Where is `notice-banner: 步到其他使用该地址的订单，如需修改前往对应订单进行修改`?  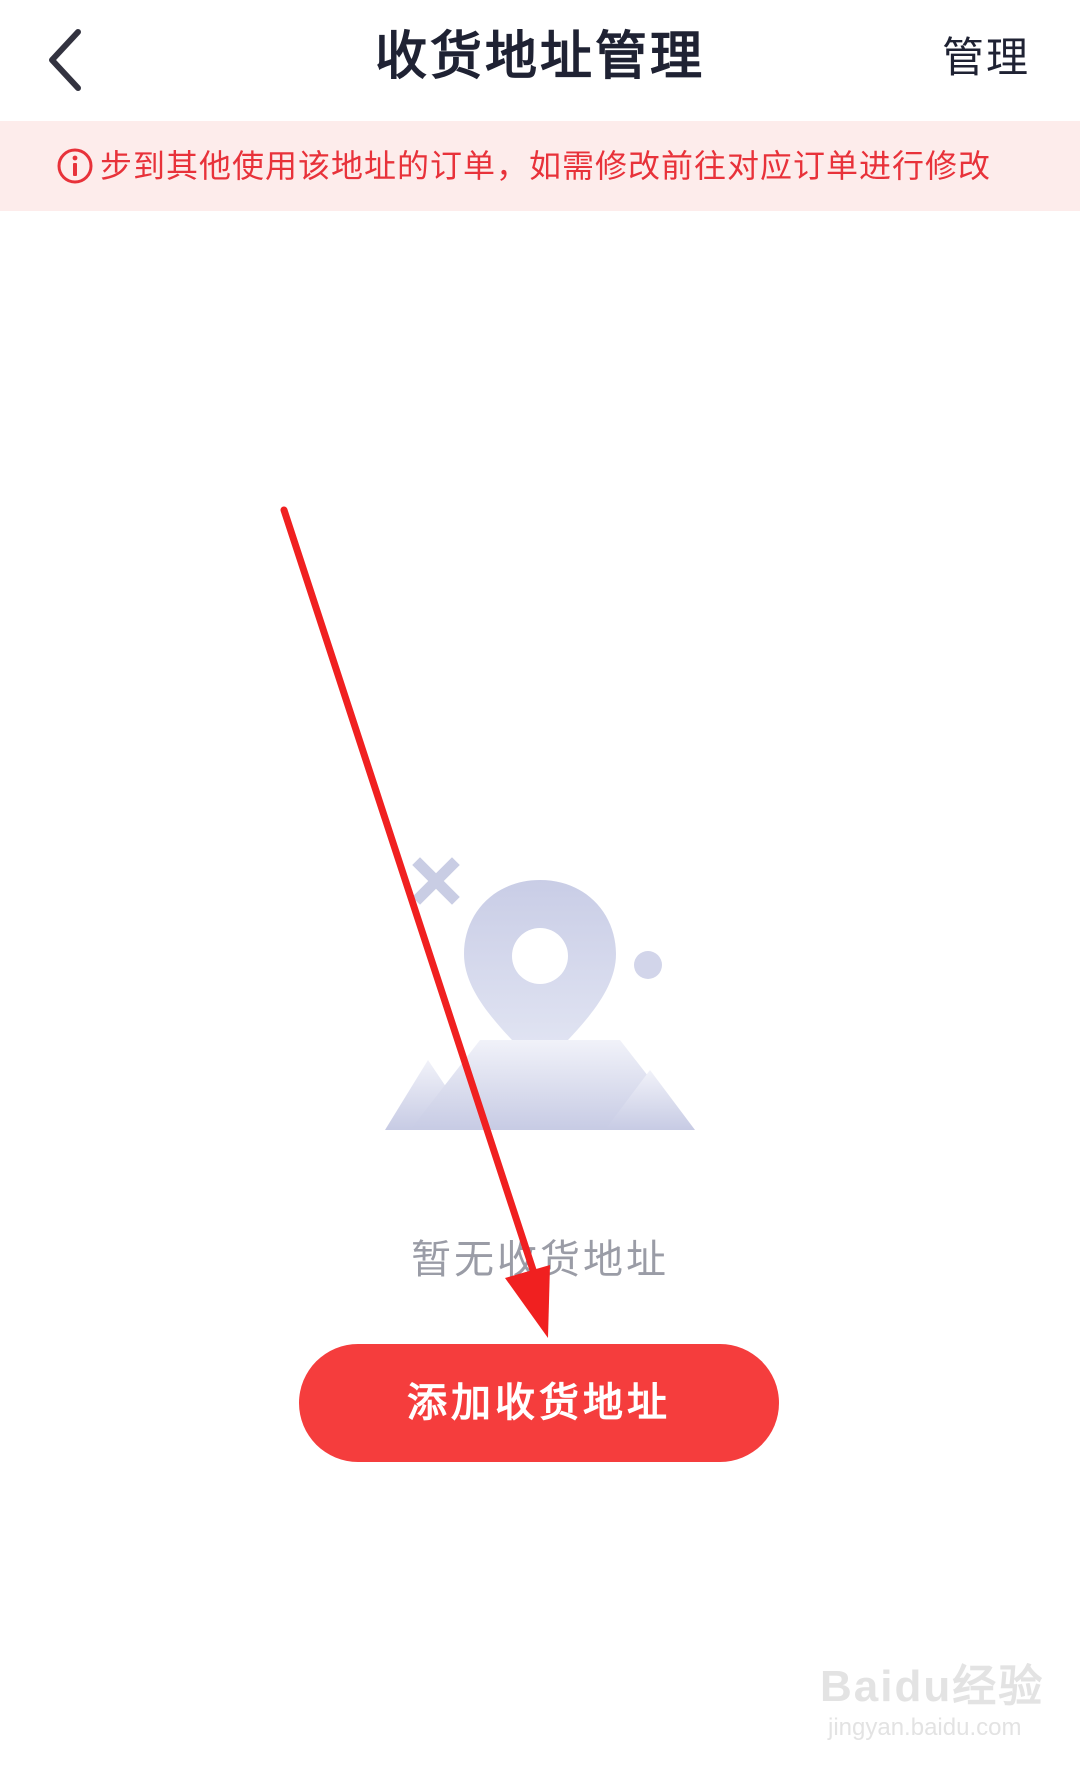
notice-banner: 步到其他使用该地址的订单，如需修改前往对应订单进行修改 is located at coordinates (540, 166).